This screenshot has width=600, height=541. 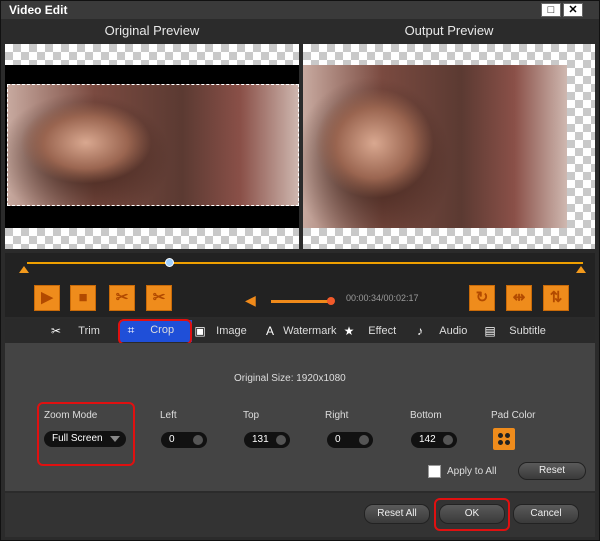 I want to click on end-marker-icon, so click(x=581, y=269).